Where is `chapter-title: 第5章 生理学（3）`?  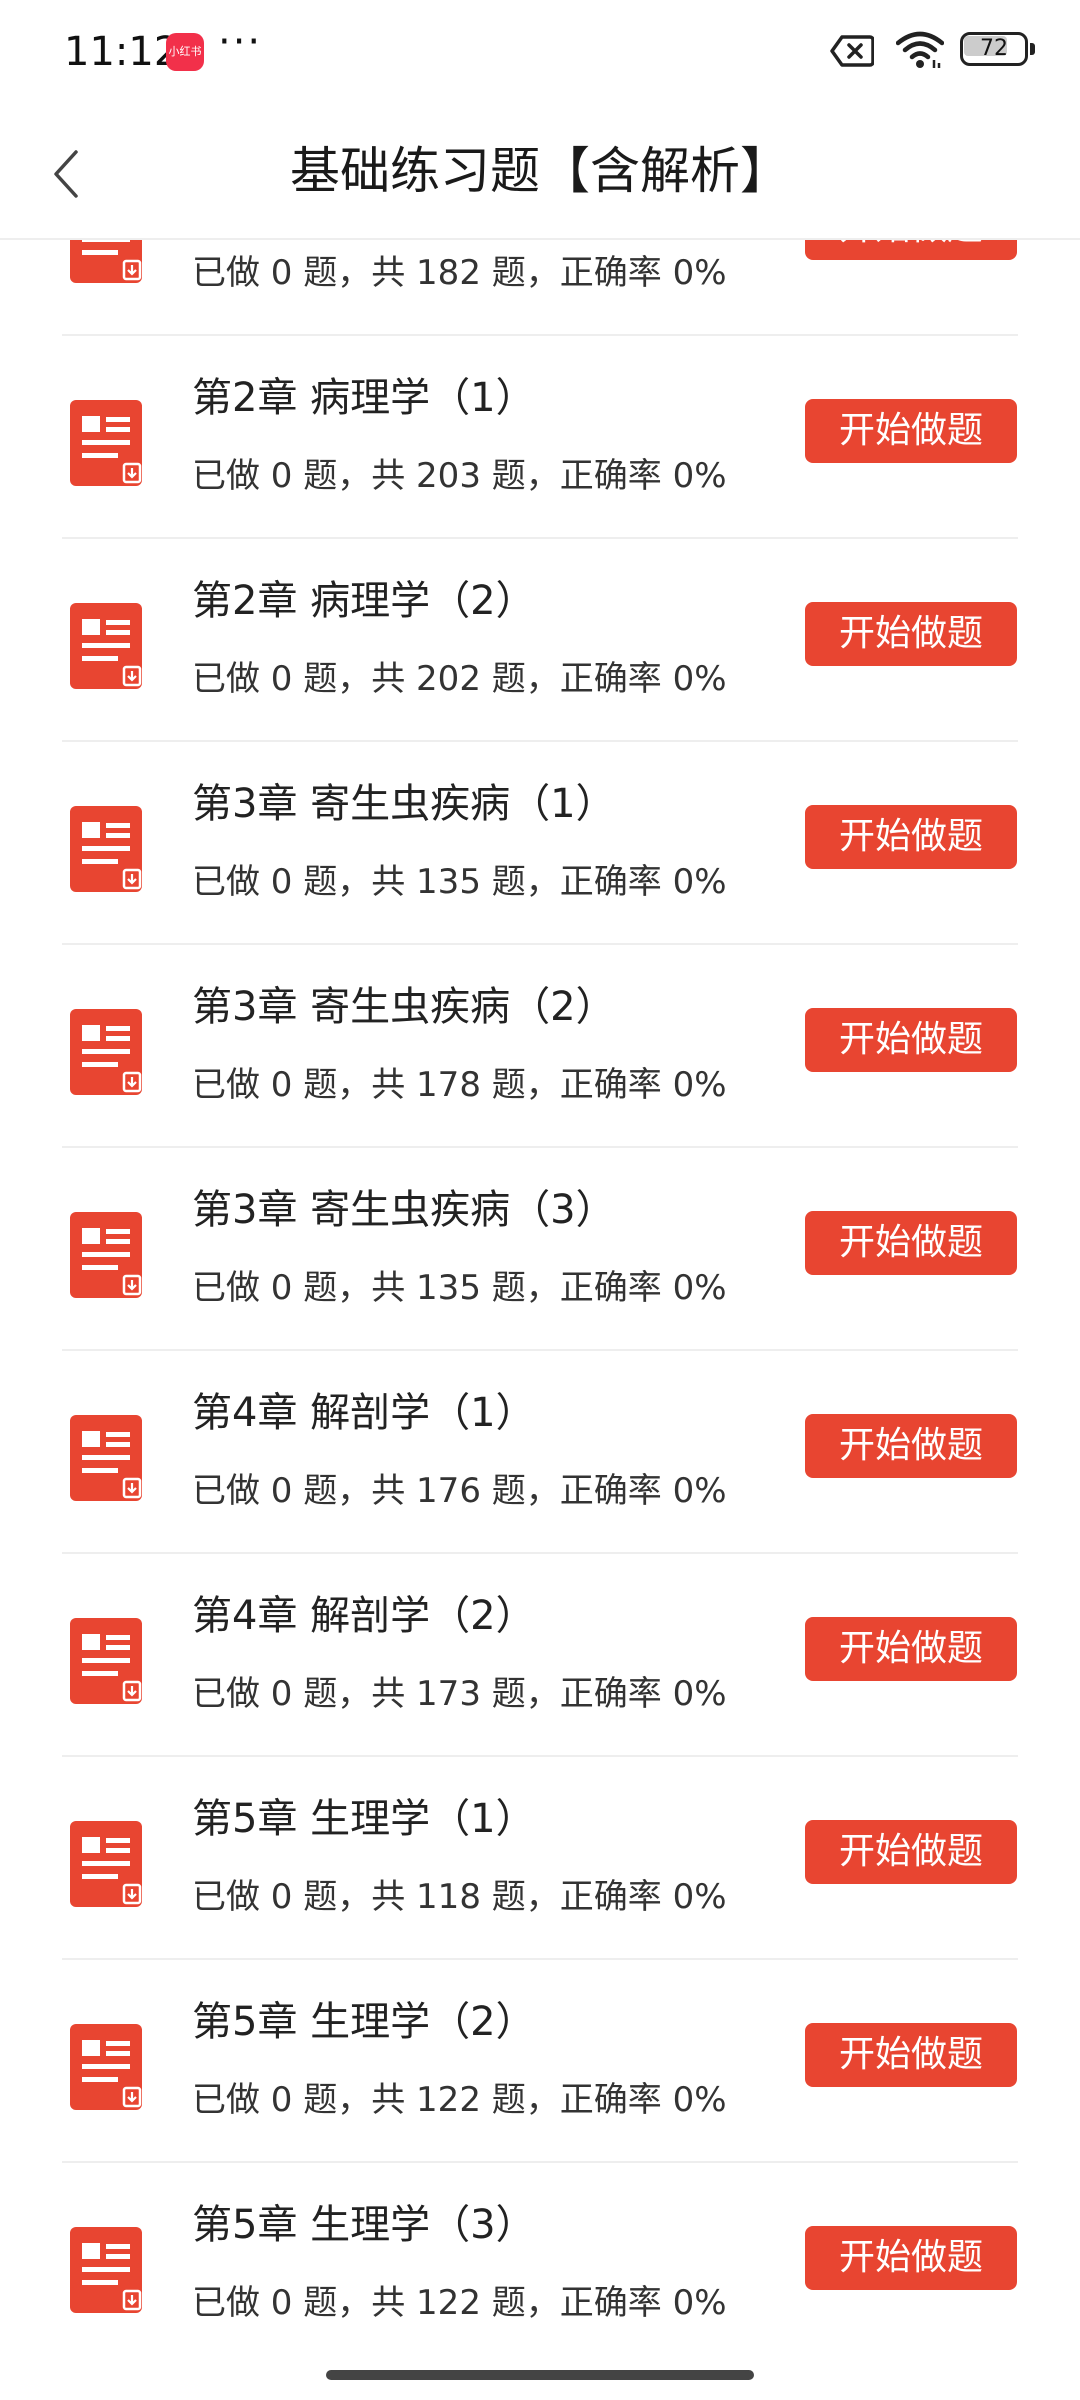 chapter-title: 第5章 生理学（3） is located at coordinates (364, 2225).